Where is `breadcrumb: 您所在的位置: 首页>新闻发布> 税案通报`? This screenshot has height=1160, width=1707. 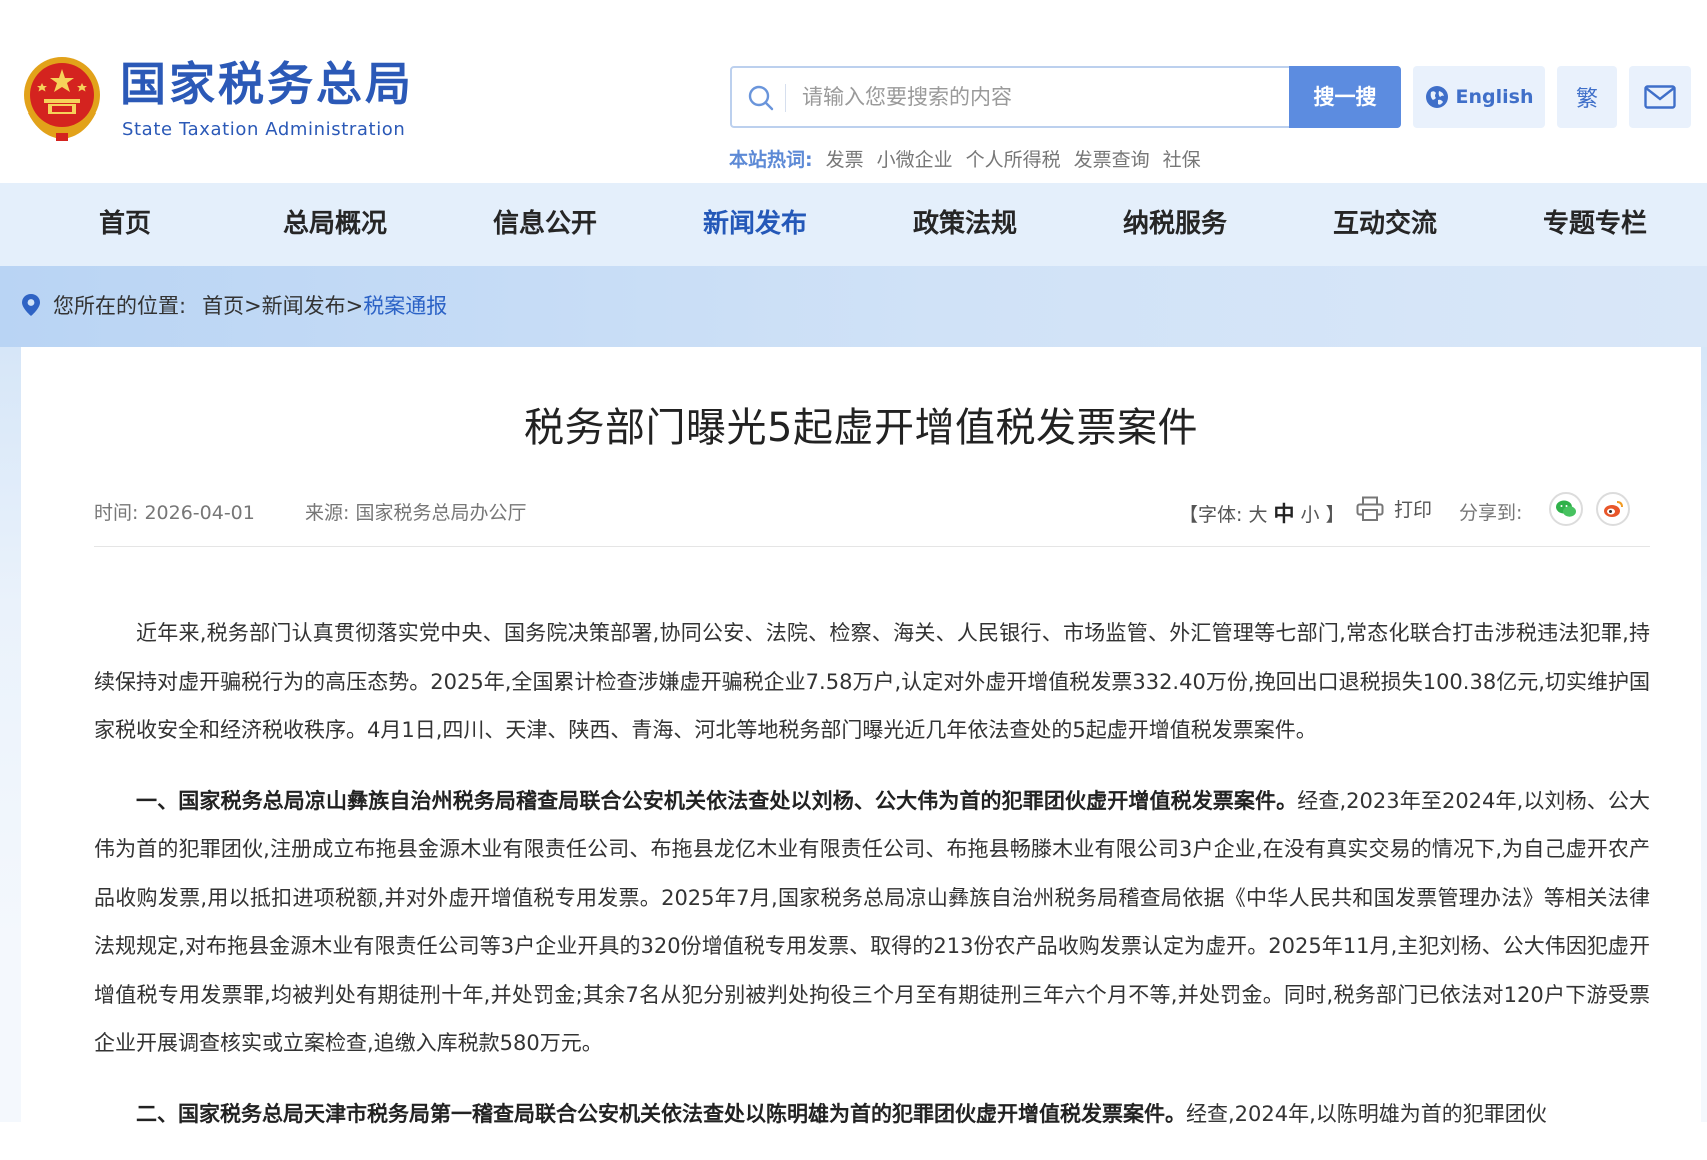
breadcrumb: 您所在的位置: 首页>新闻发布> 税案通报 is located at coordinates (234, 305).